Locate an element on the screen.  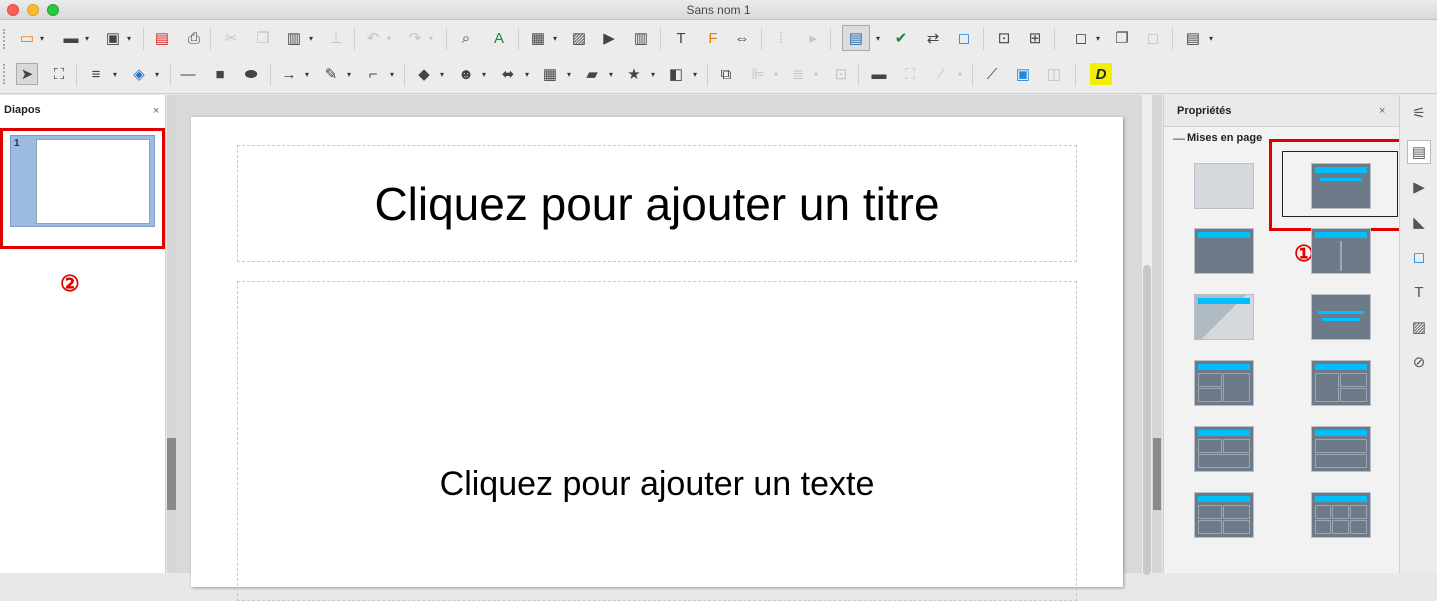
slide-transition-icon: ▤ is located at coordinates (1419, 152).